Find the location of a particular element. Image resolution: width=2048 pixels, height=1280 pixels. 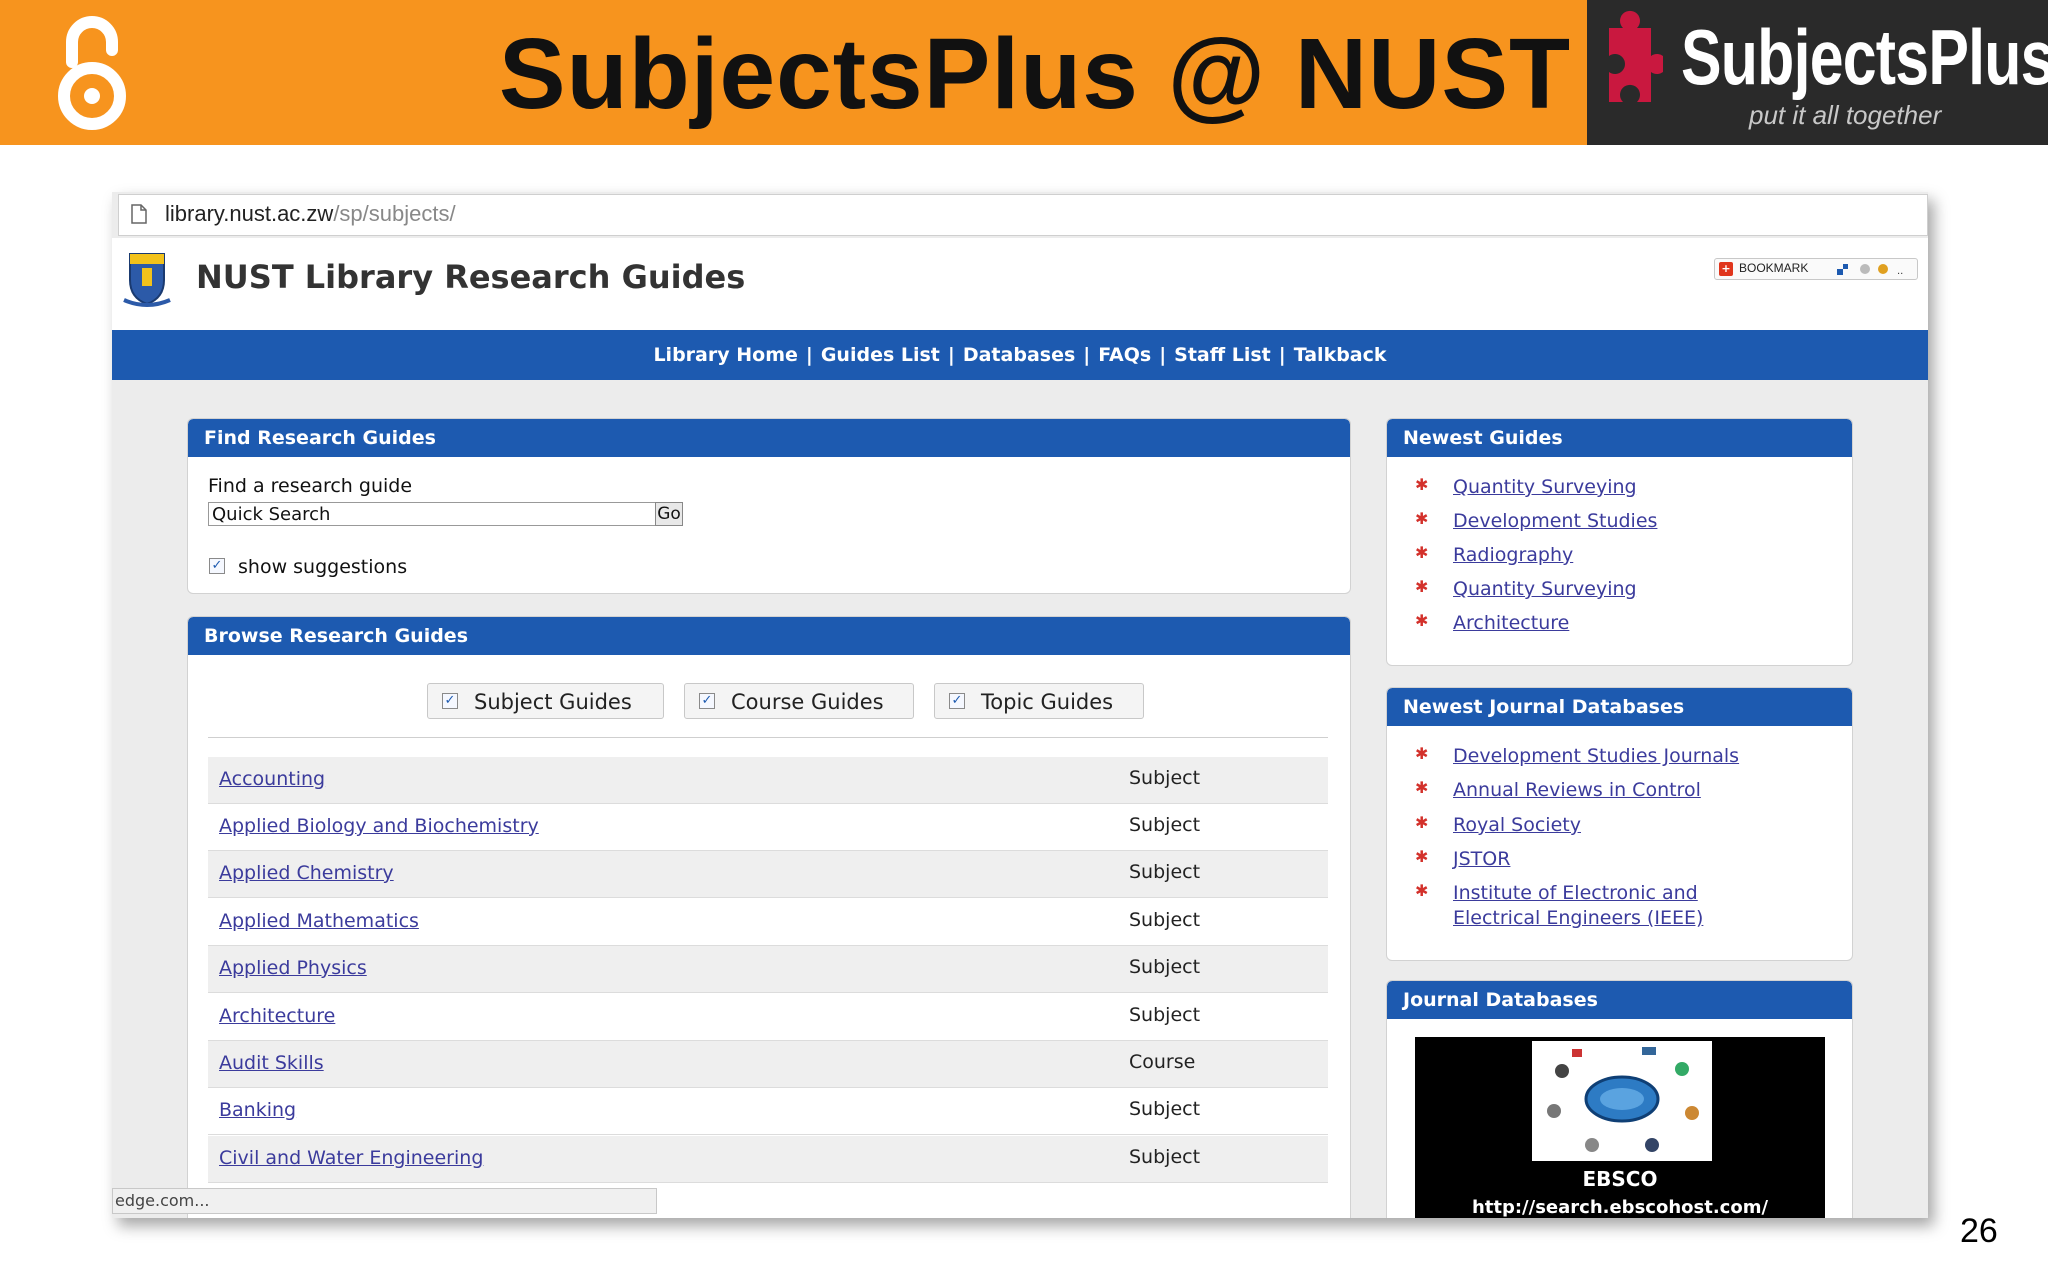

course-guides-checkbox: ✓ is located at coordinates (707, 701).